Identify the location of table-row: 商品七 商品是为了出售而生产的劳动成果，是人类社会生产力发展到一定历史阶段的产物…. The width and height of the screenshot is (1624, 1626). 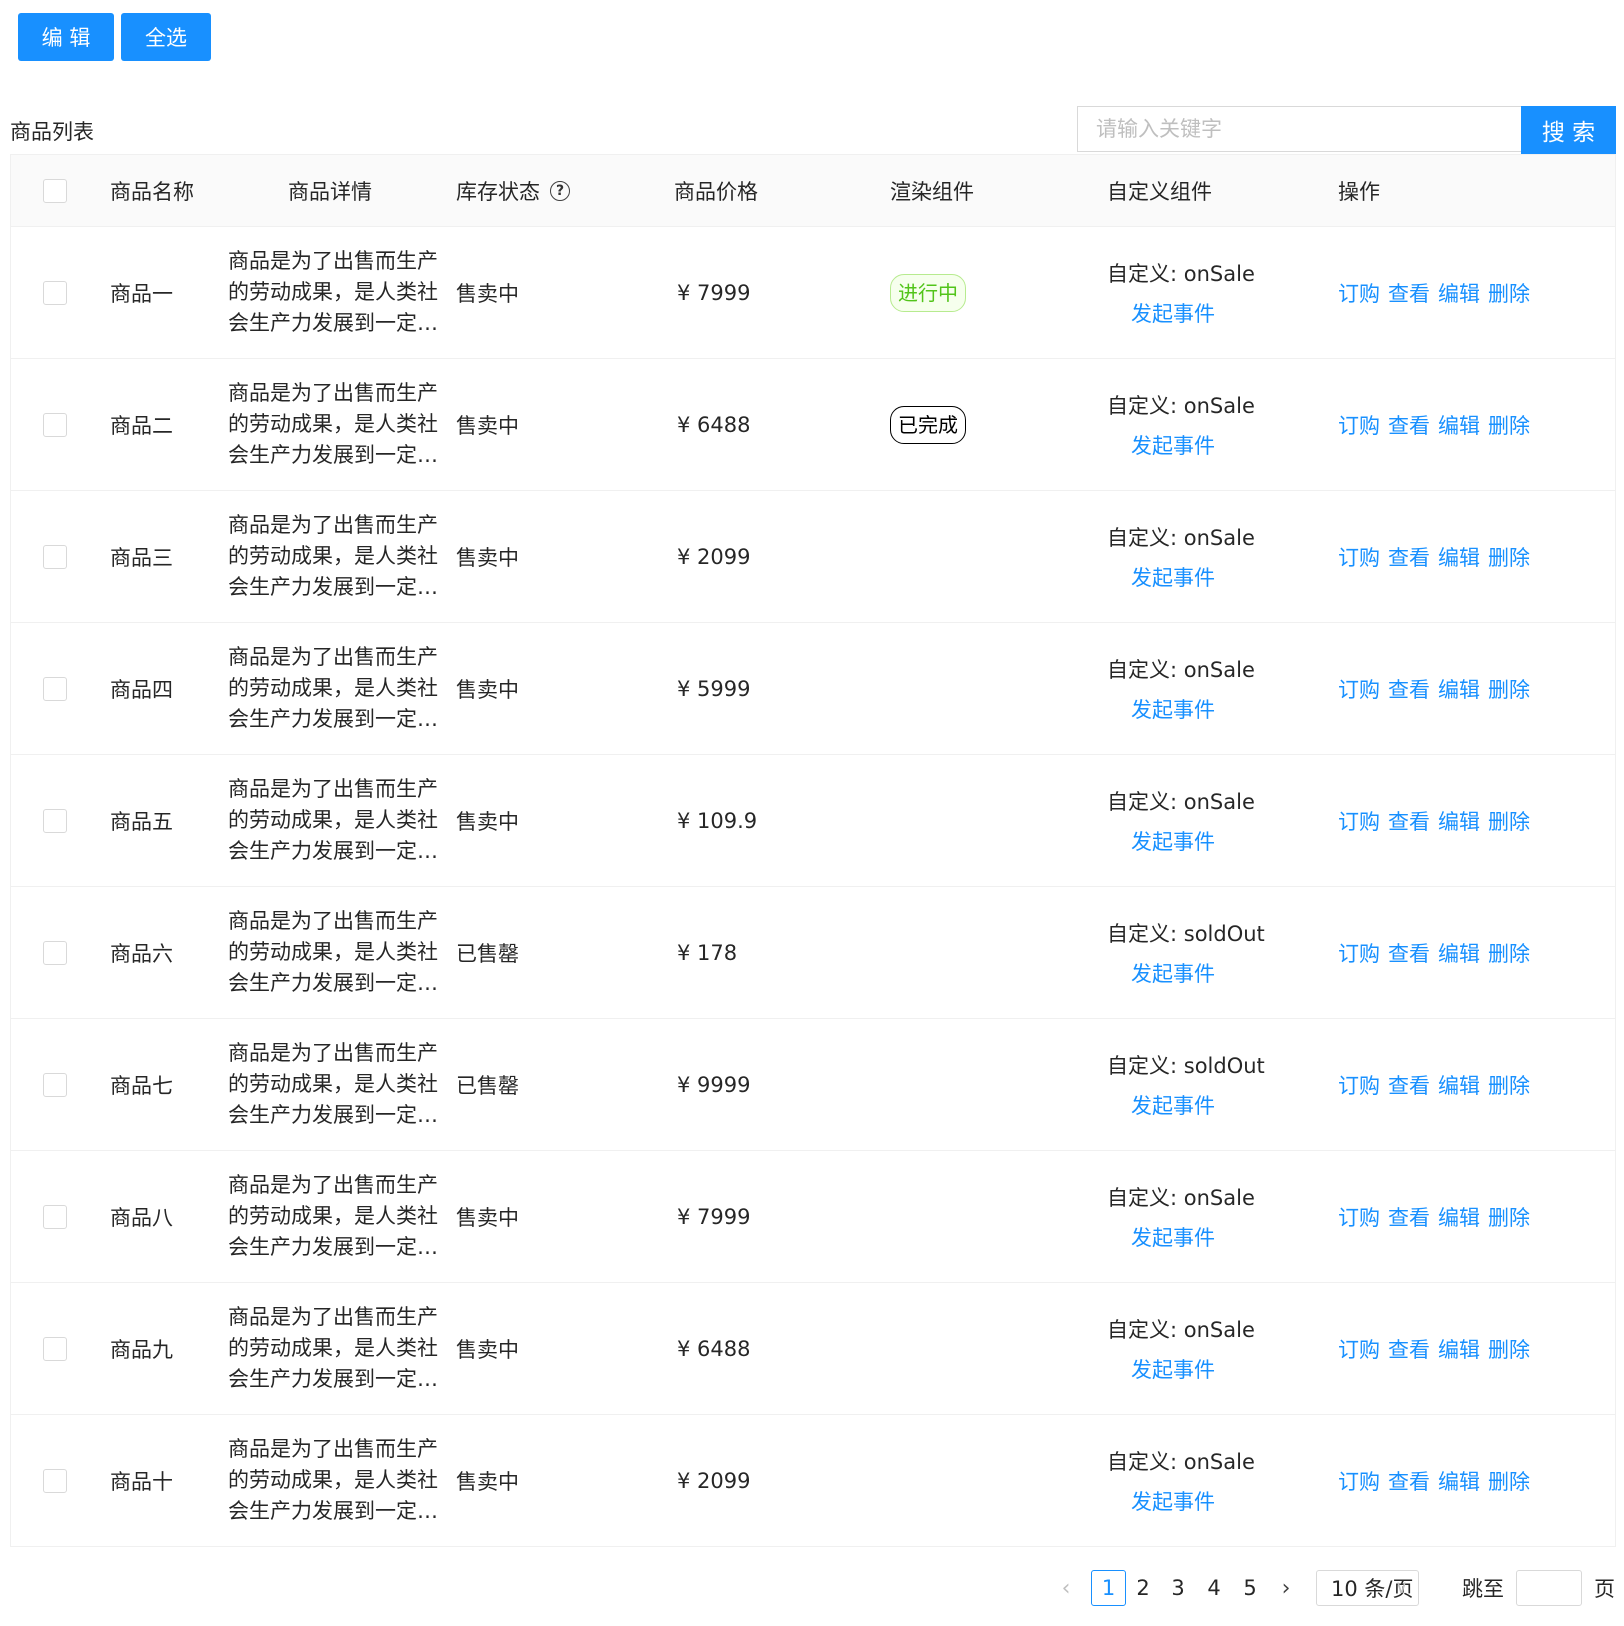
(813, 1085).